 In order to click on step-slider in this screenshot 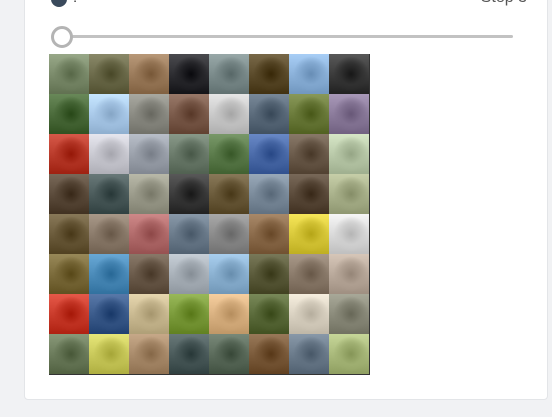, I will do `click(282, 37)`.